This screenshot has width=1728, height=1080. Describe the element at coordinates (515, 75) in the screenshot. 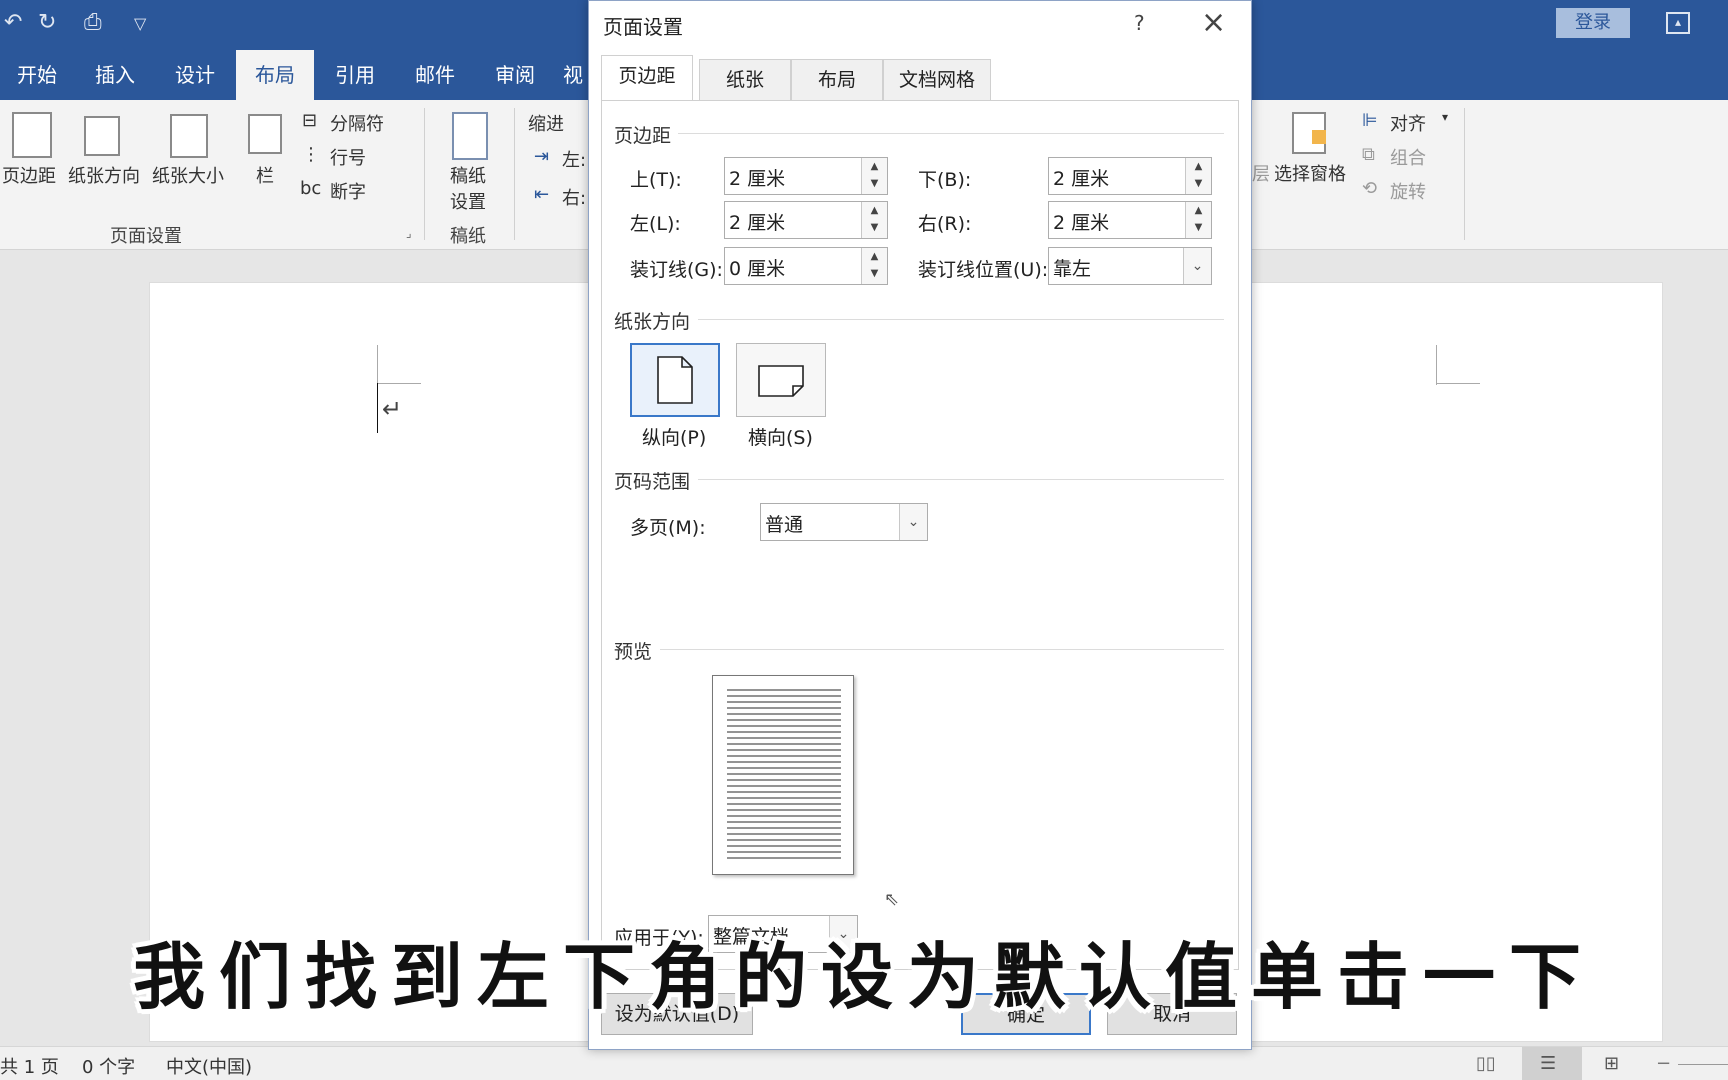

I see `tab-review: 审阅` at that location.